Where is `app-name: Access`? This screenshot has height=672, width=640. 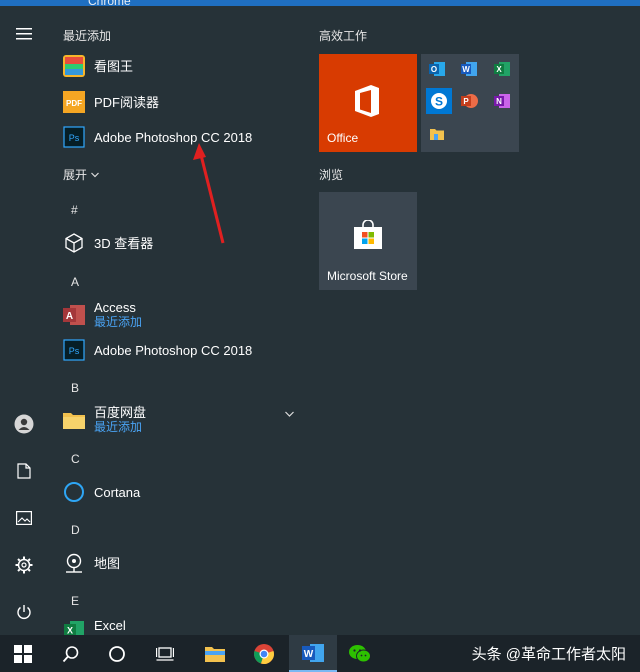 app-name: Access is located at coordinates (115, 307).